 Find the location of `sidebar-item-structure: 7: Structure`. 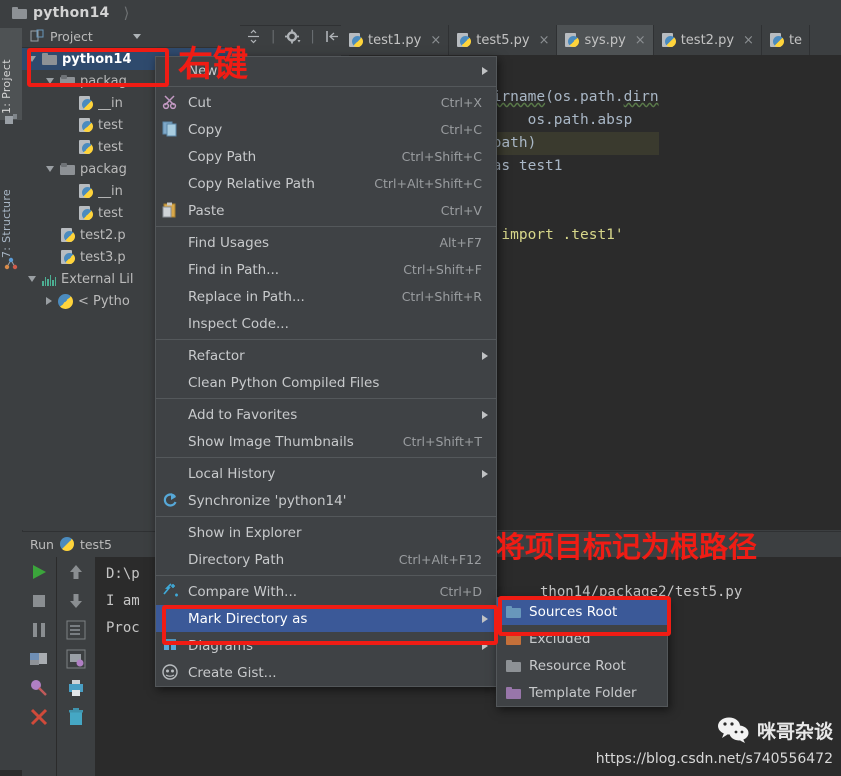

sidebar-item-structure: 7: Structure is located at coordinates (11, 212).